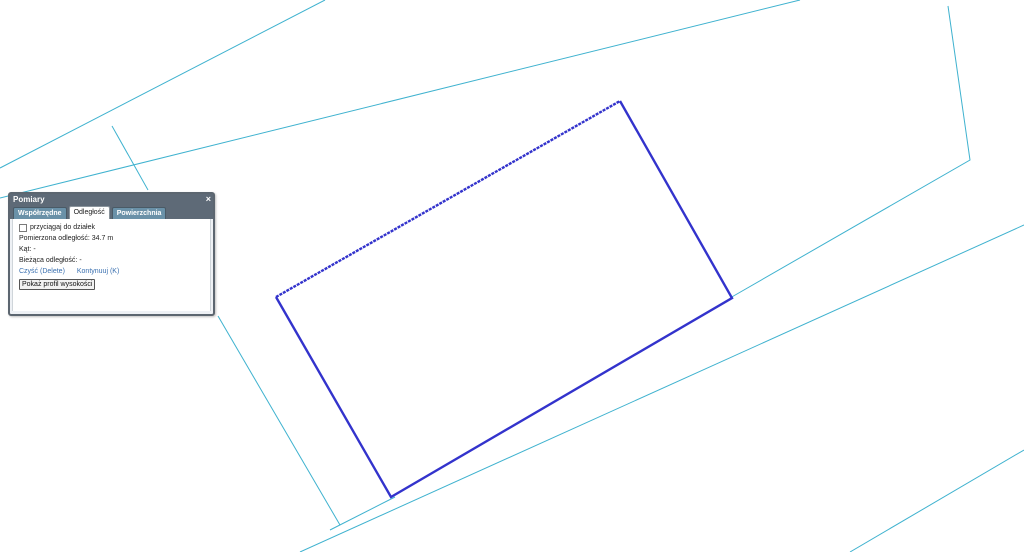 This screenshot has width=1024, height=552. What do you see at coordinates (111, 227) in the screenshot?
I see `snap-option: przyciągaj do działek` at bounding box center [111, 227].